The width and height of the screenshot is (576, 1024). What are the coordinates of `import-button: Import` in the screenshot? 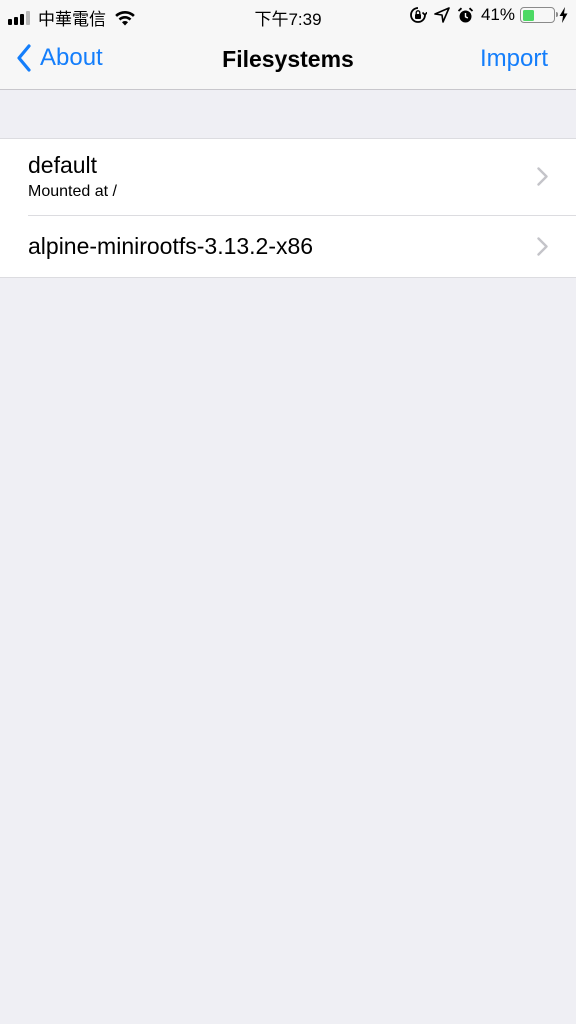 It's located at (514, 59).